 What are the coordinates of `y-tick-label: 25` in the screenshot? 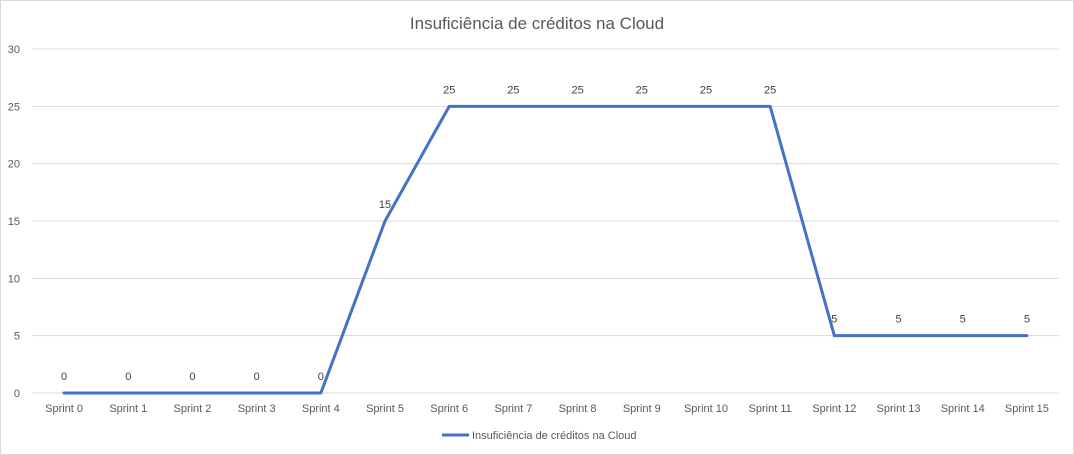 It's located at (14, 107).